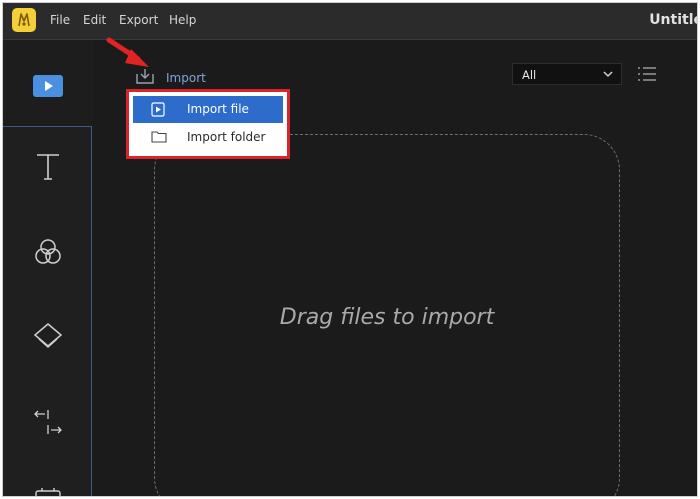  I want to click on sidebar-transitions-button, so click(48, 422).